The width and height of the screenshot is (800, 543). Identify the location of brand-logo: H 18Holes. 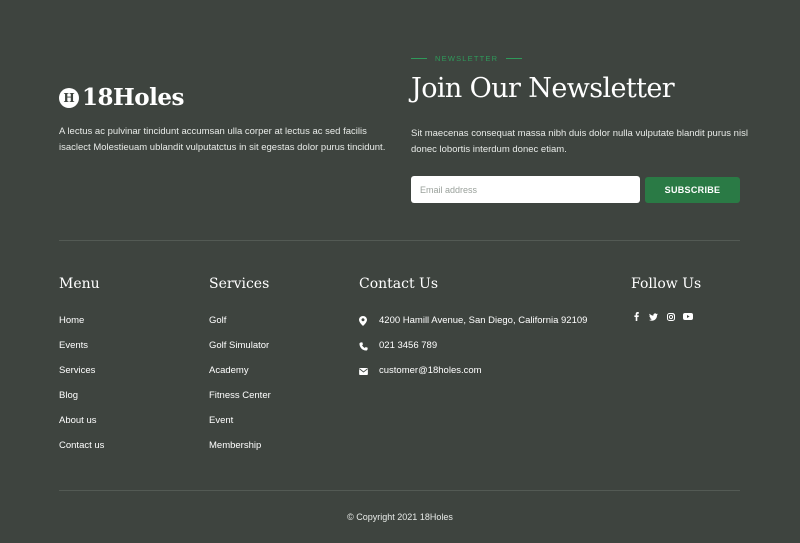
(121, 97).